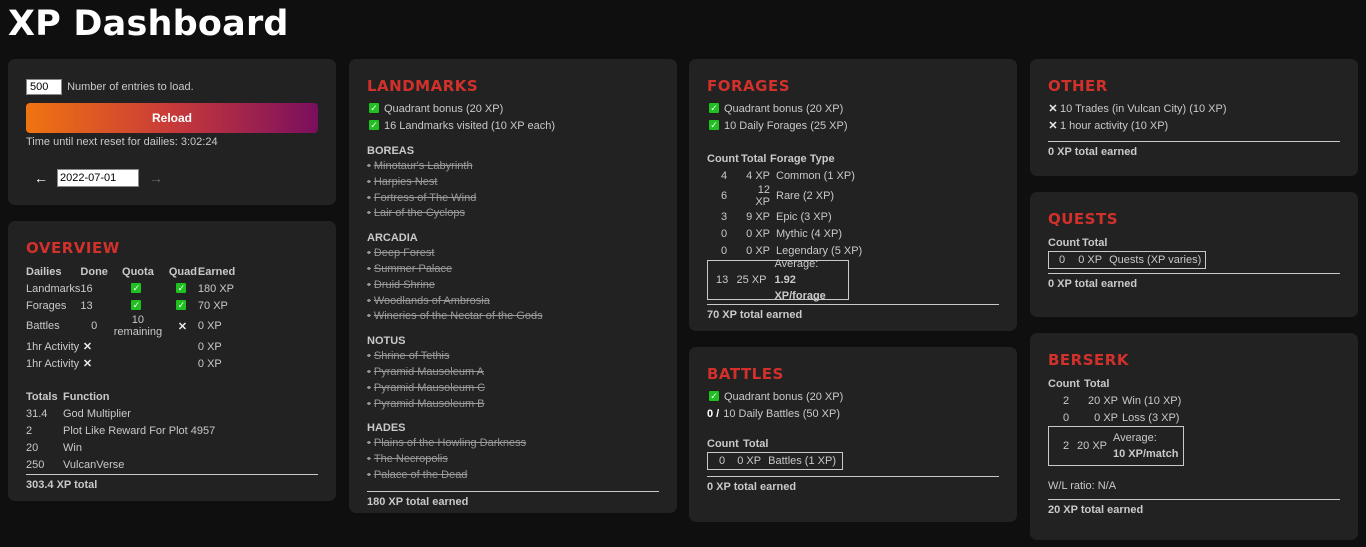 The width and height of the screenshot is (1366, 547). I want to click on function-name: VulcanVerse, so click(94, 464).